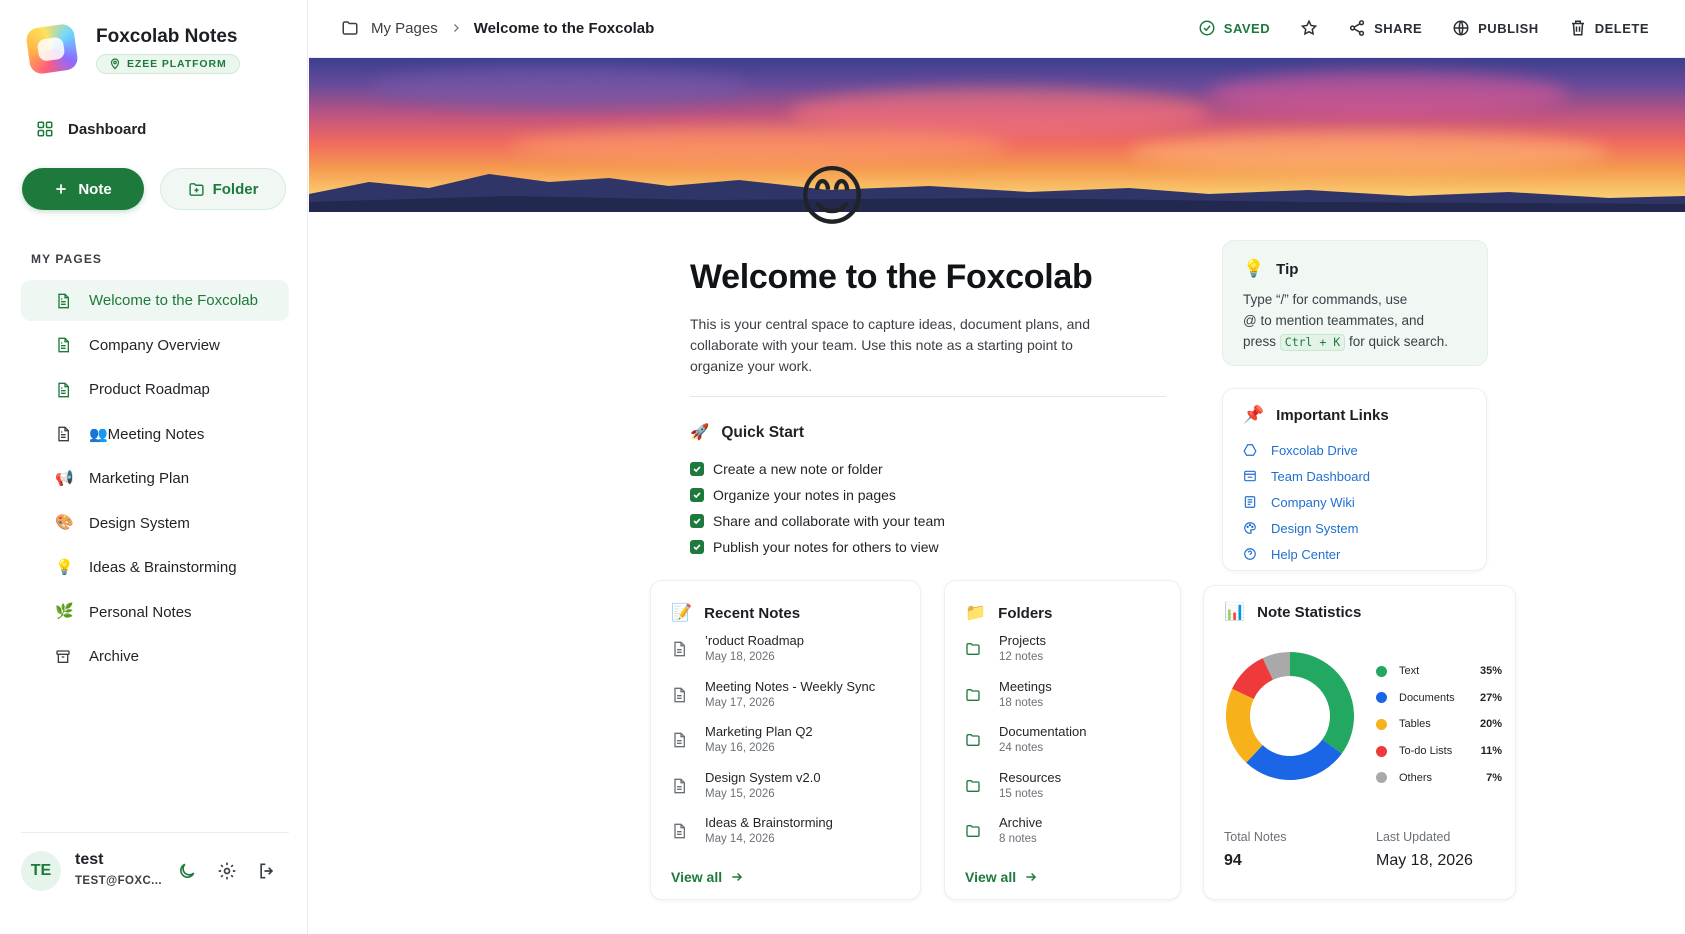 The image size is (1685, 934). Describe the element at coordinates (155, 434) in the screenshot. I see `sidebar-item-meeting-notes: 👥Meeting Notes` at that location.